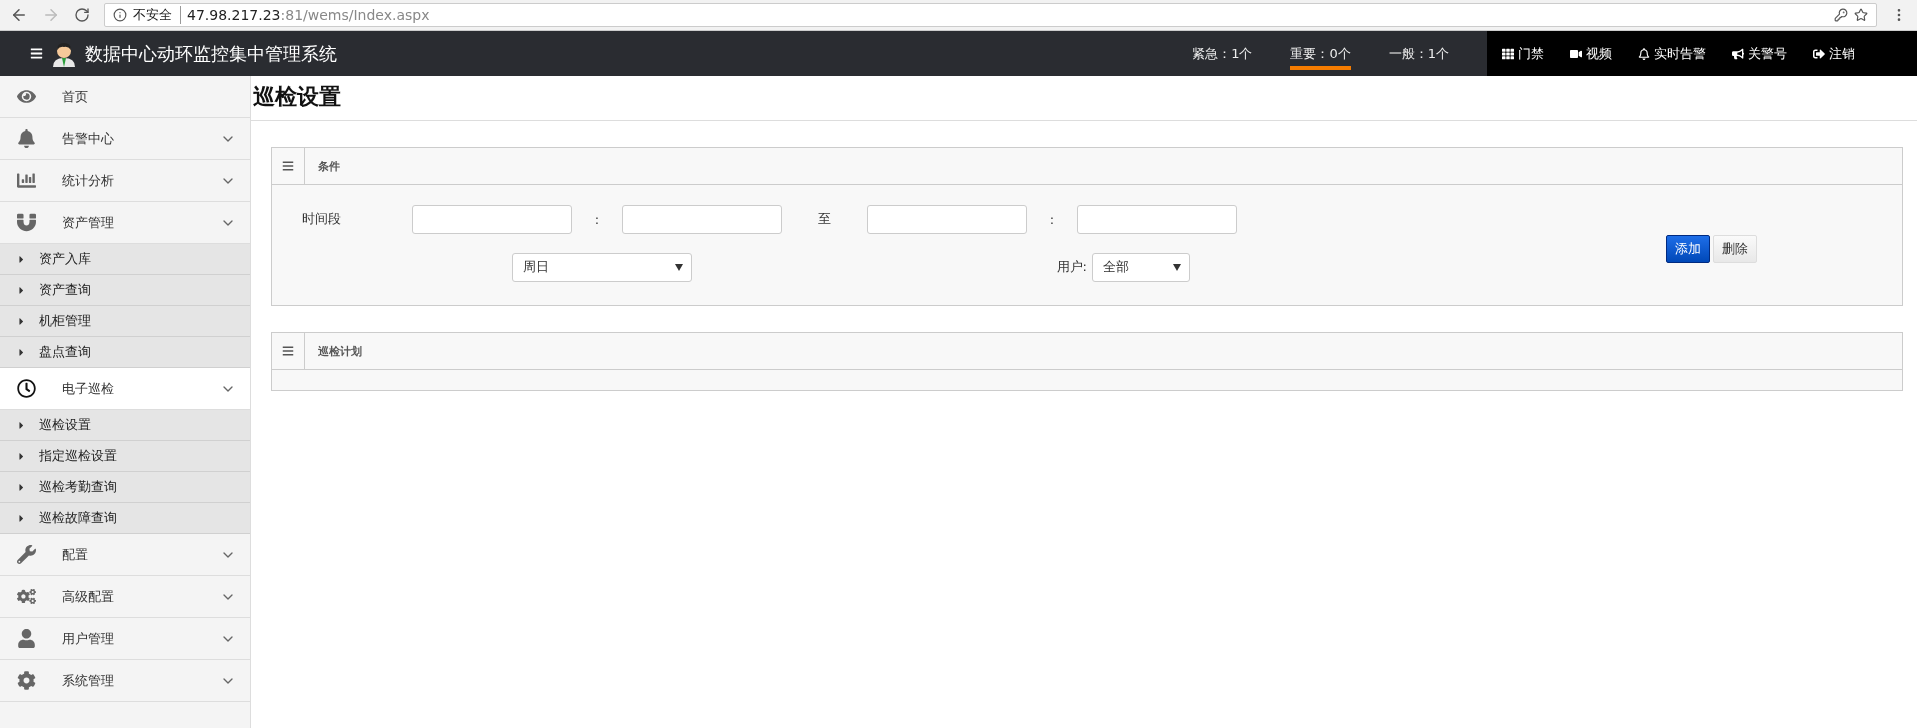 Image resolution: width=1917 pixels, height=728 pixels. Describe the element at coordinates (990, 15) in the screenshot. I see `address-bar: 不安全 47.98.217.23:81/wems/Index.aspx` at that location.